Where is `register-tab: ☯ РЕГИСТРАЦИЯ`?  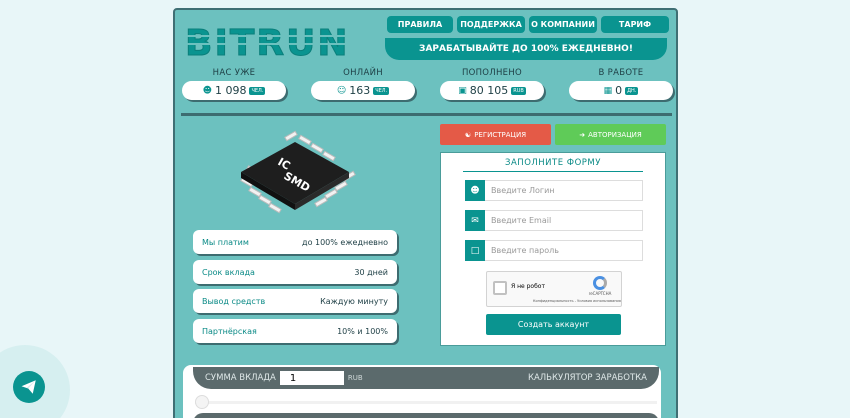 register-tab: ☯ РЕГИСТРАЦИЯ is located at coordinates (495, 134).